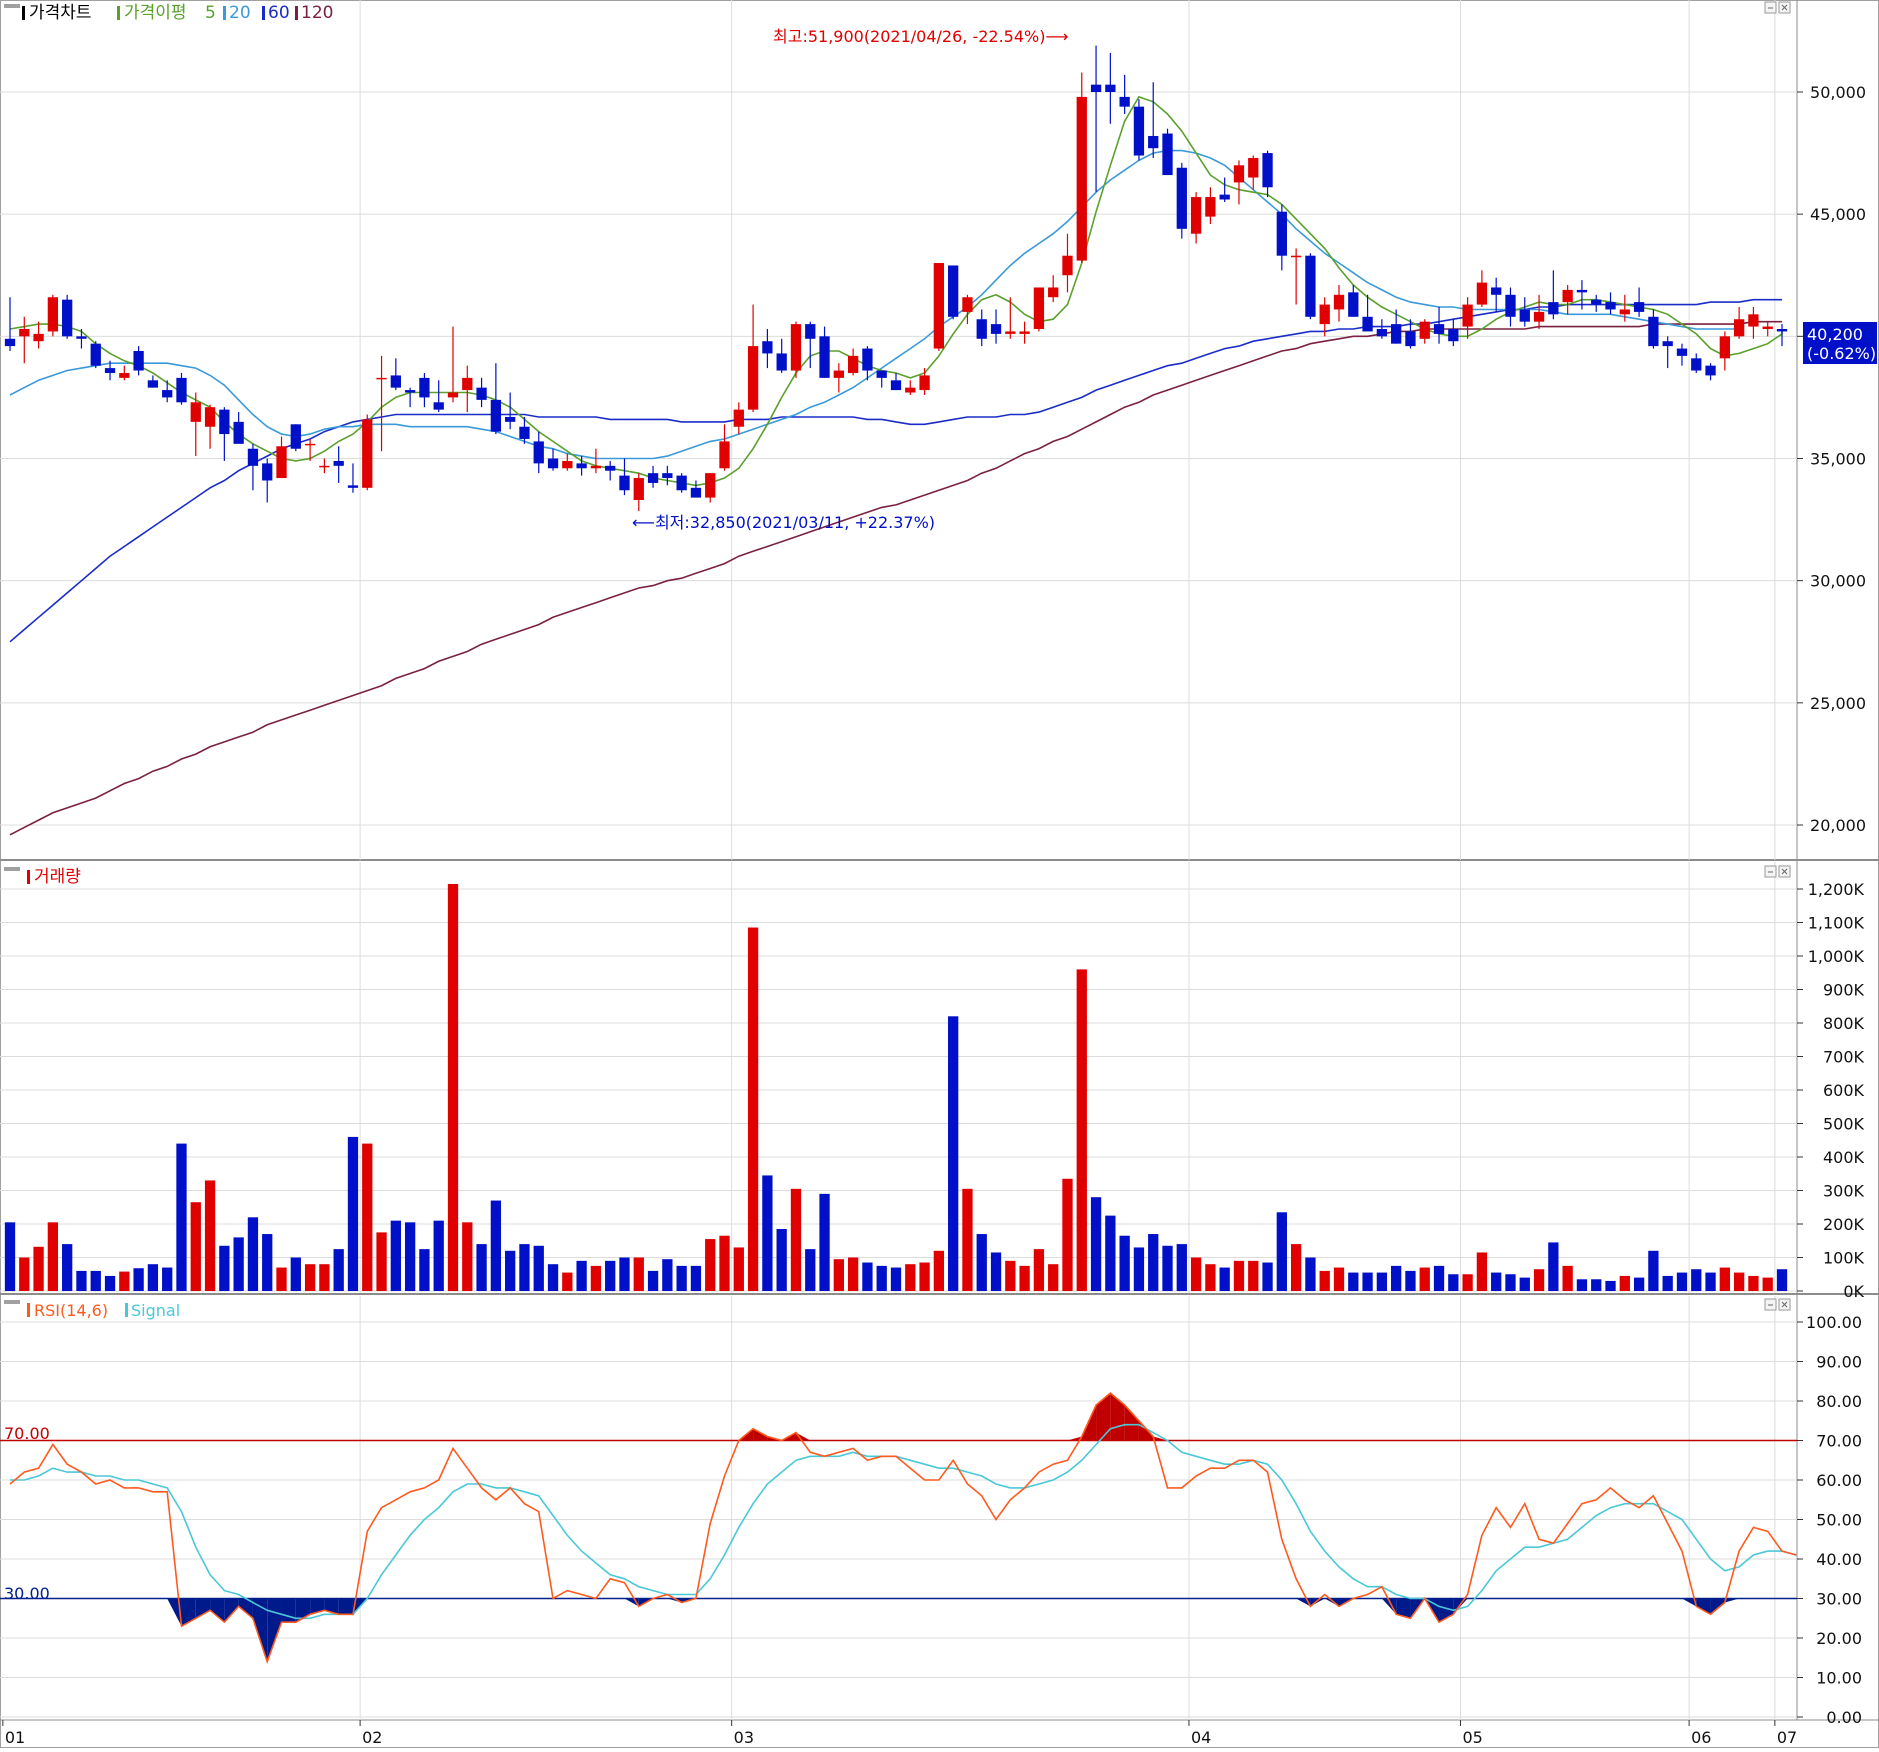 The height and width of the screenshot is (1752, 1879). What do you see at coordinates (1844, 1717) in the screenshot?
I see `rsi-y-tick-label: 0.00` at bounding box center [1844, 1717].